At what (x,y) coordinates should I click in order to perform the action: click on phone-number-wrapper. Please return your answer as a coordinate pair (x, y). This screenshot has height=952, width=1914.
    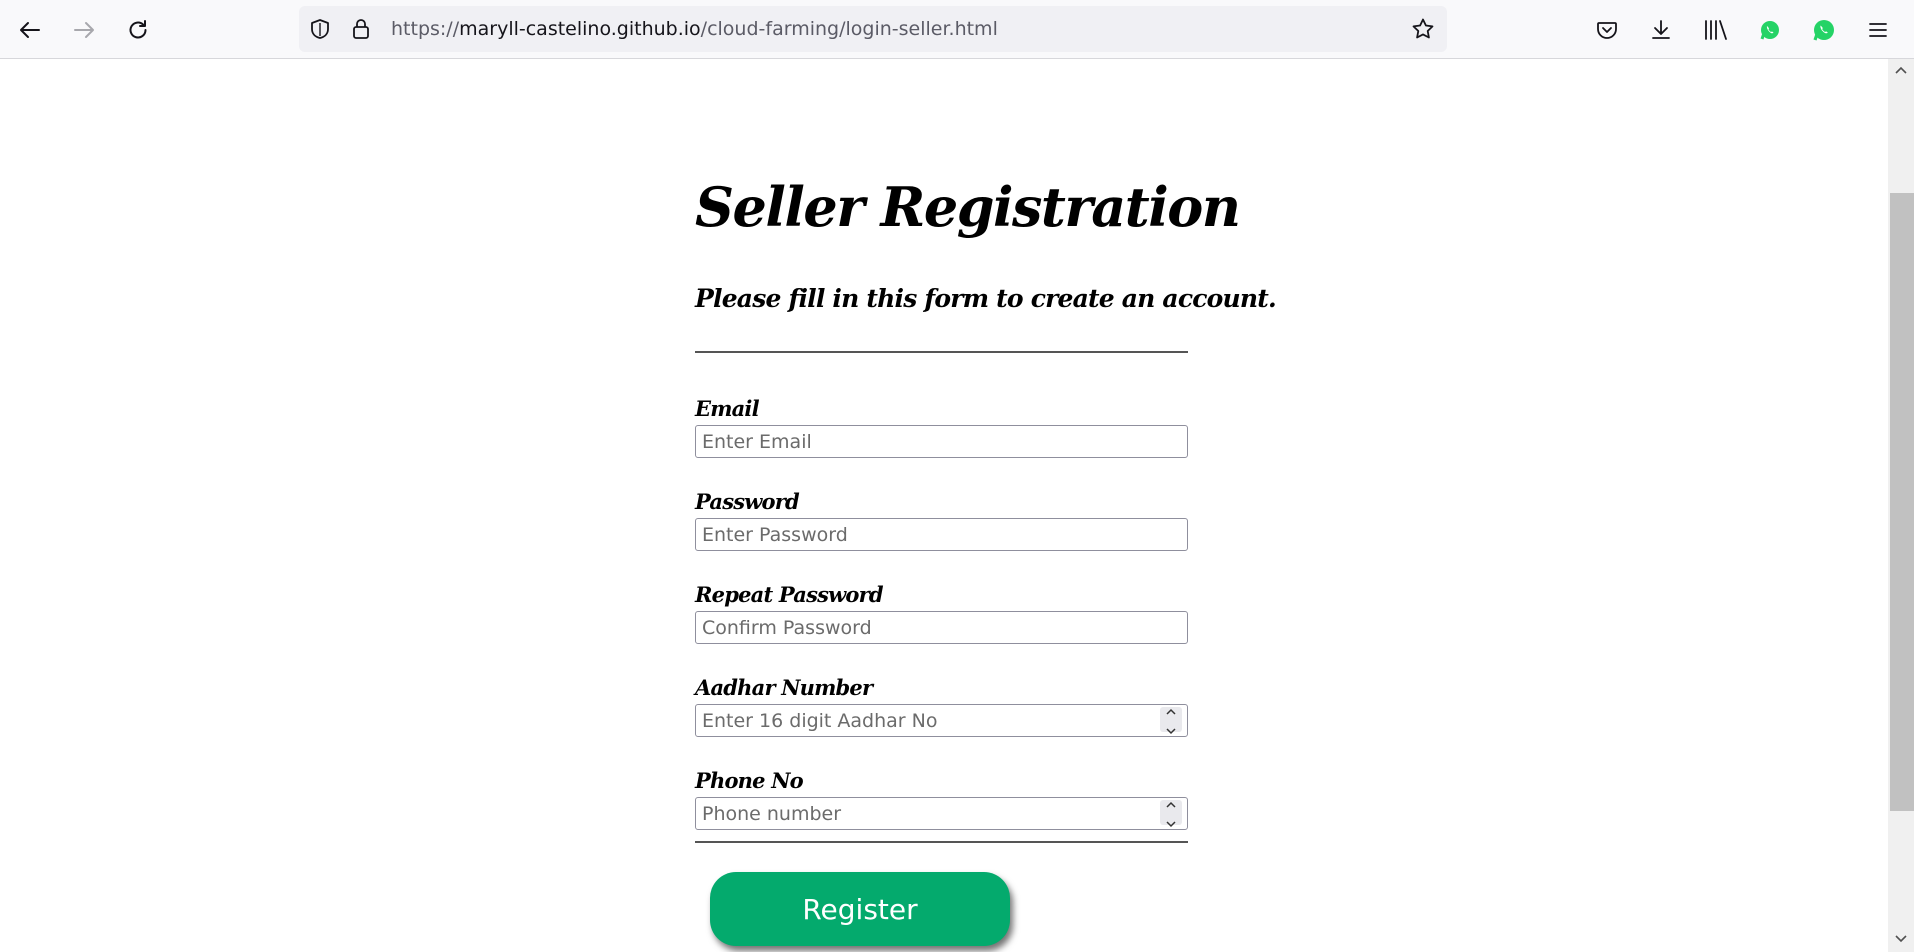
    Looking at the image, I should click on (941, 813).